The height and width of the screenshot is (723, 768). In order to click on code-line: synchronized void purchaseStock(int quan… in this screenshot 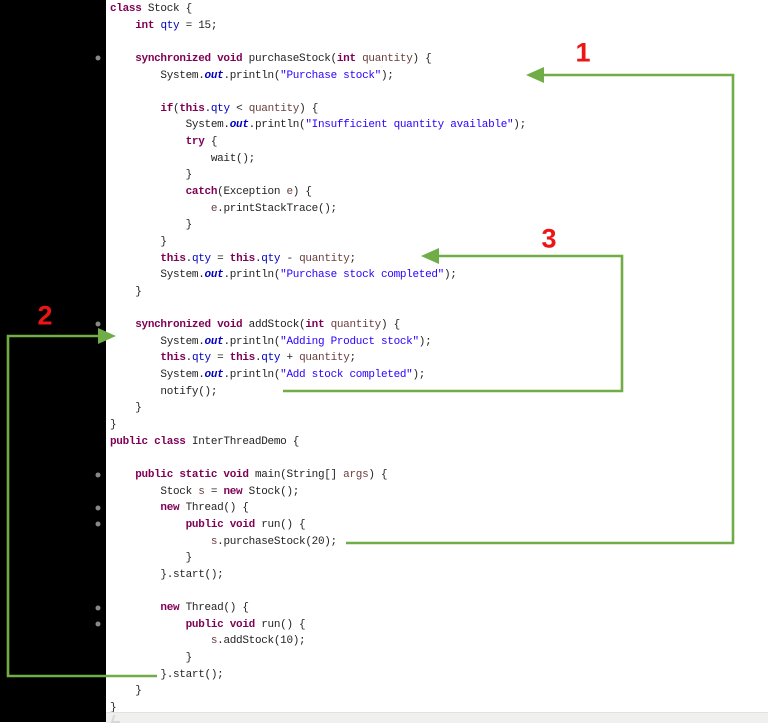, I will do `click(318, 59)`.